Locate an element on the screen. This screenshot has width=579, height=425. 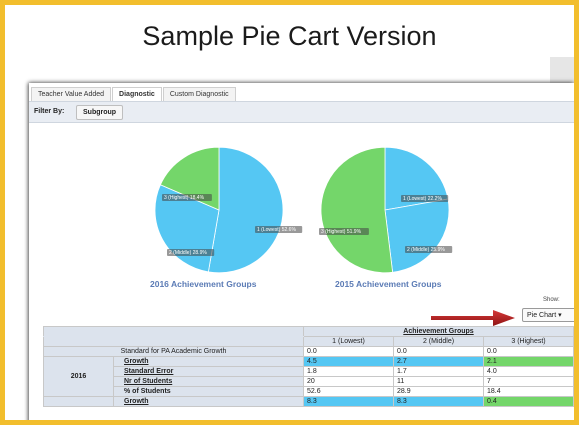
slice-label: 3 (Highest) 18.4% is located at coordinates (184, 198).